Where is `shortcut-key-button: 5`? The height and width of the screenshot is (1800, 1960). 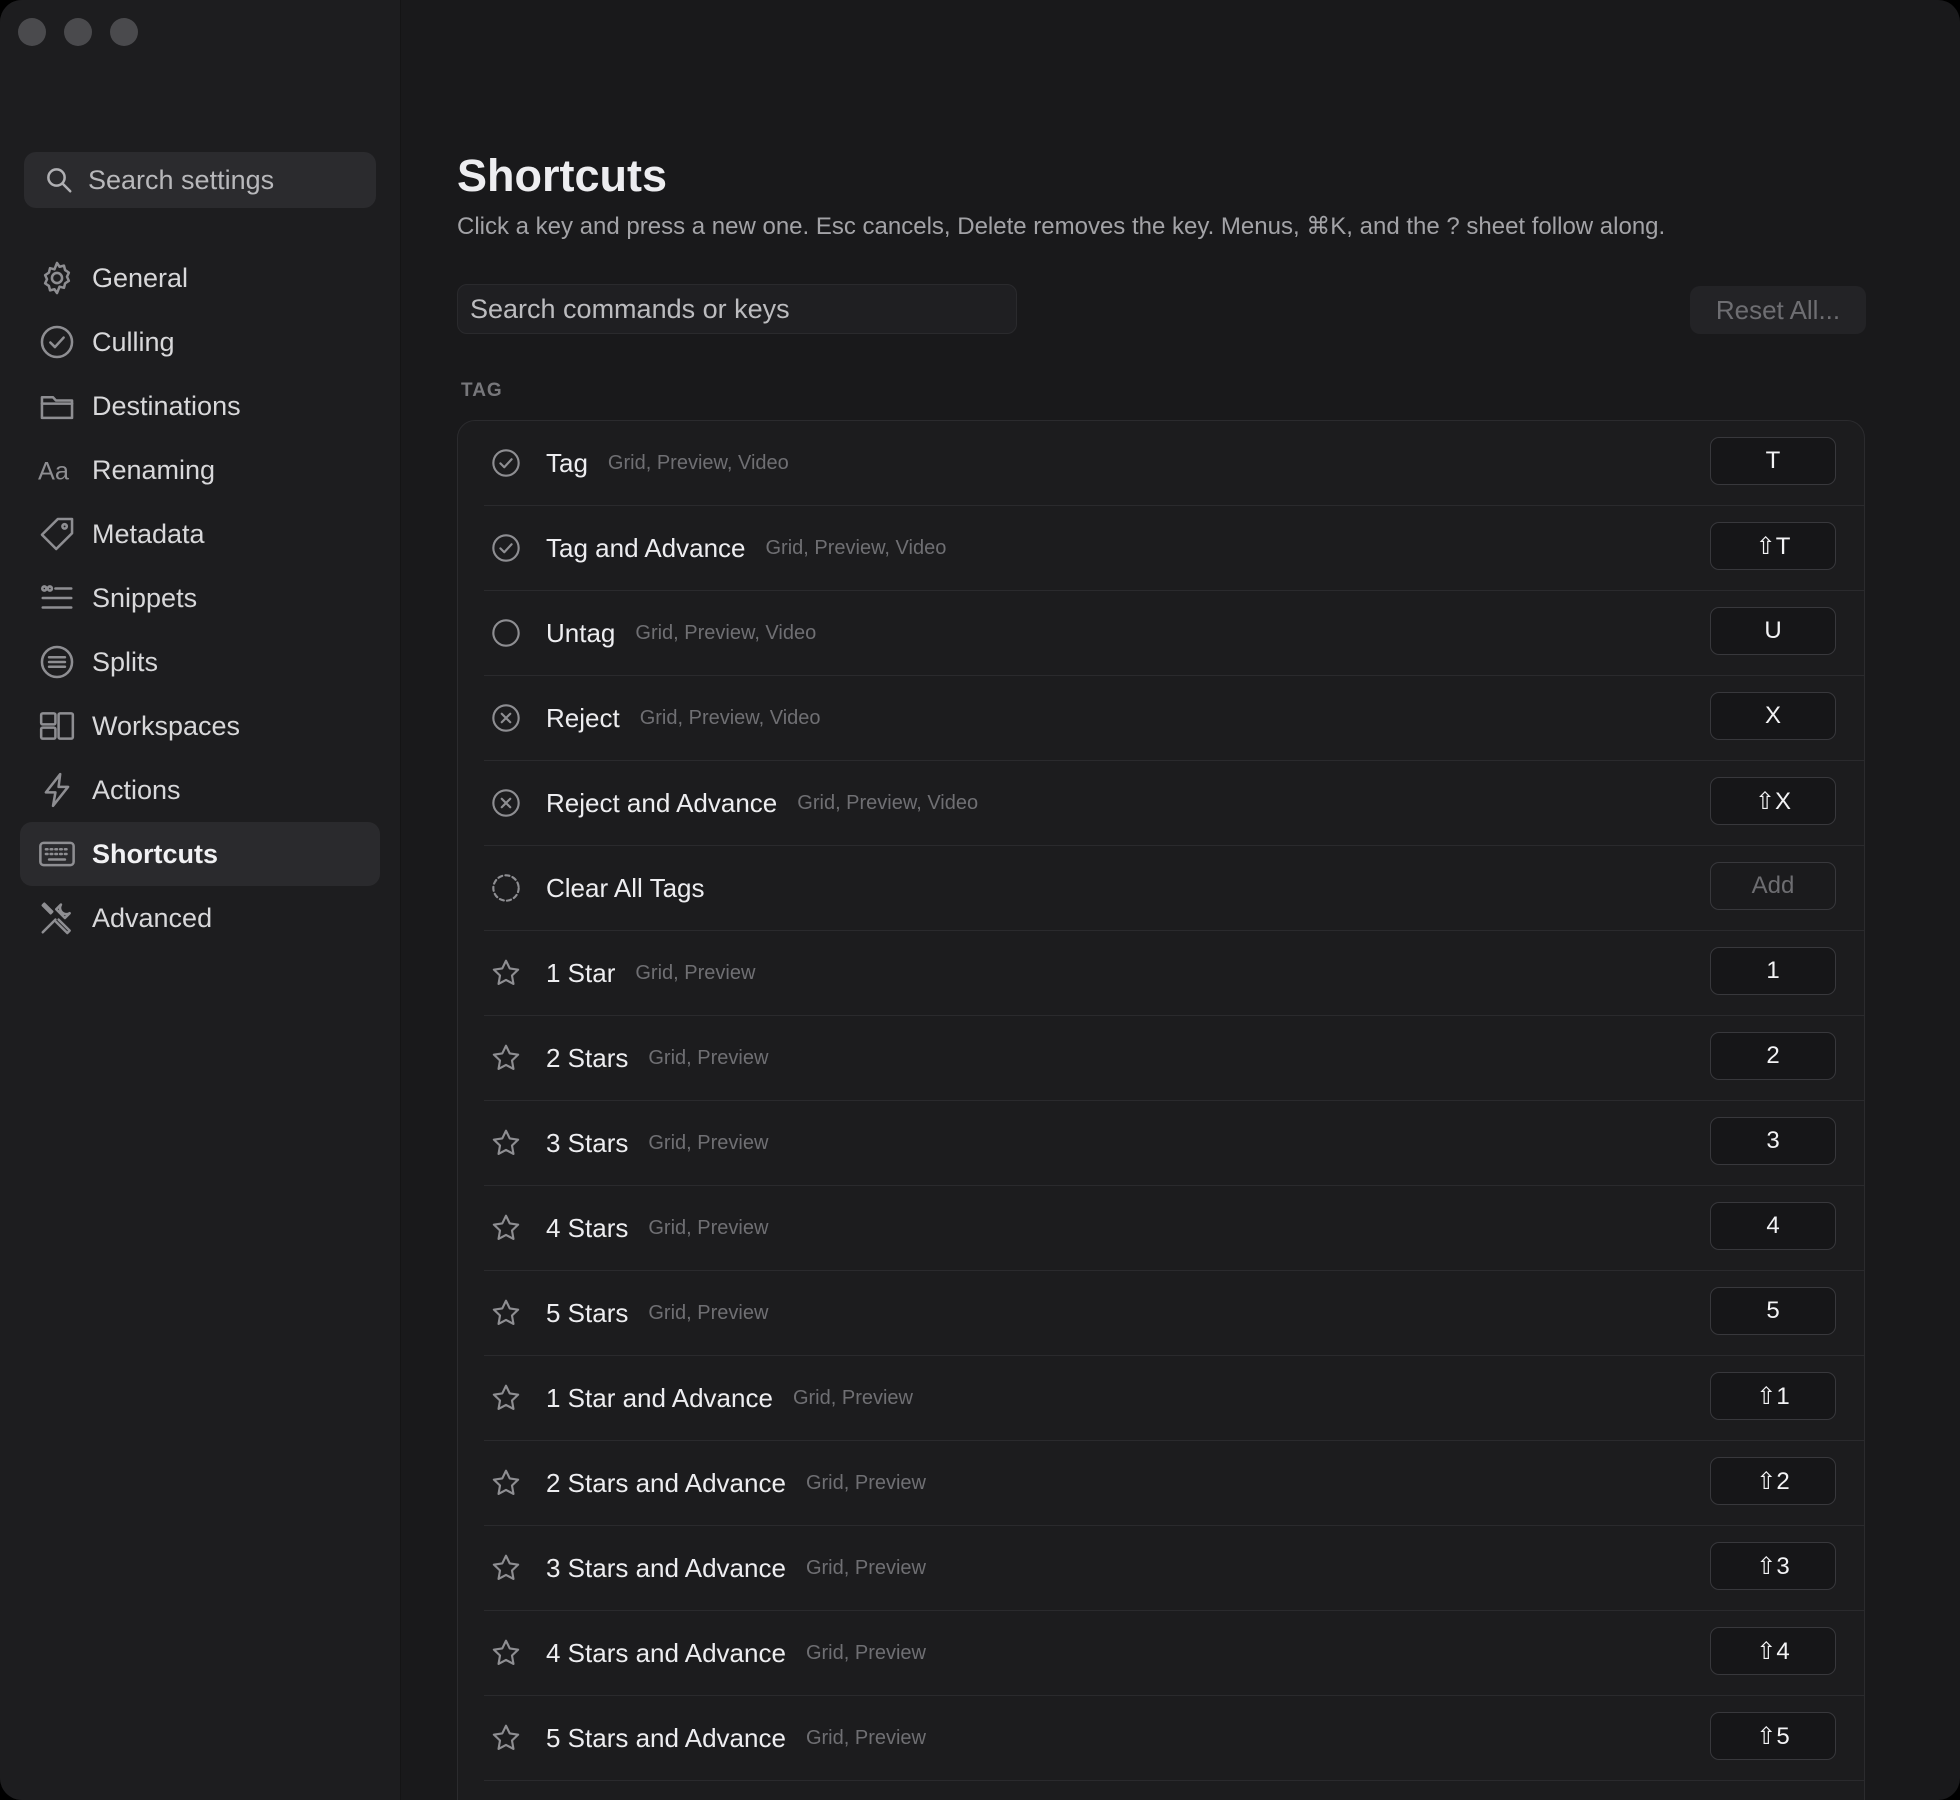
shortcut-key-button: 5 is located at coordinates (1773, 1311).